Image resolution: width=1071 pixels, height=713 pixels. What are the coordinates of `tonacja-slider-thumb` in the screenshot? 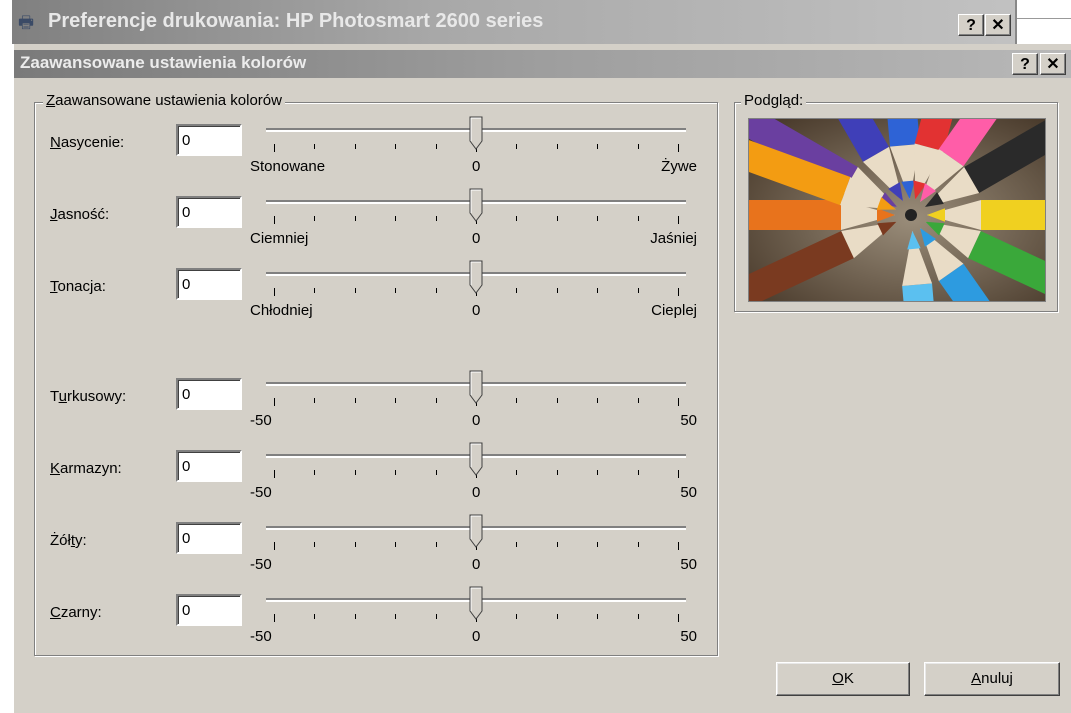 It's located at (476, 277).